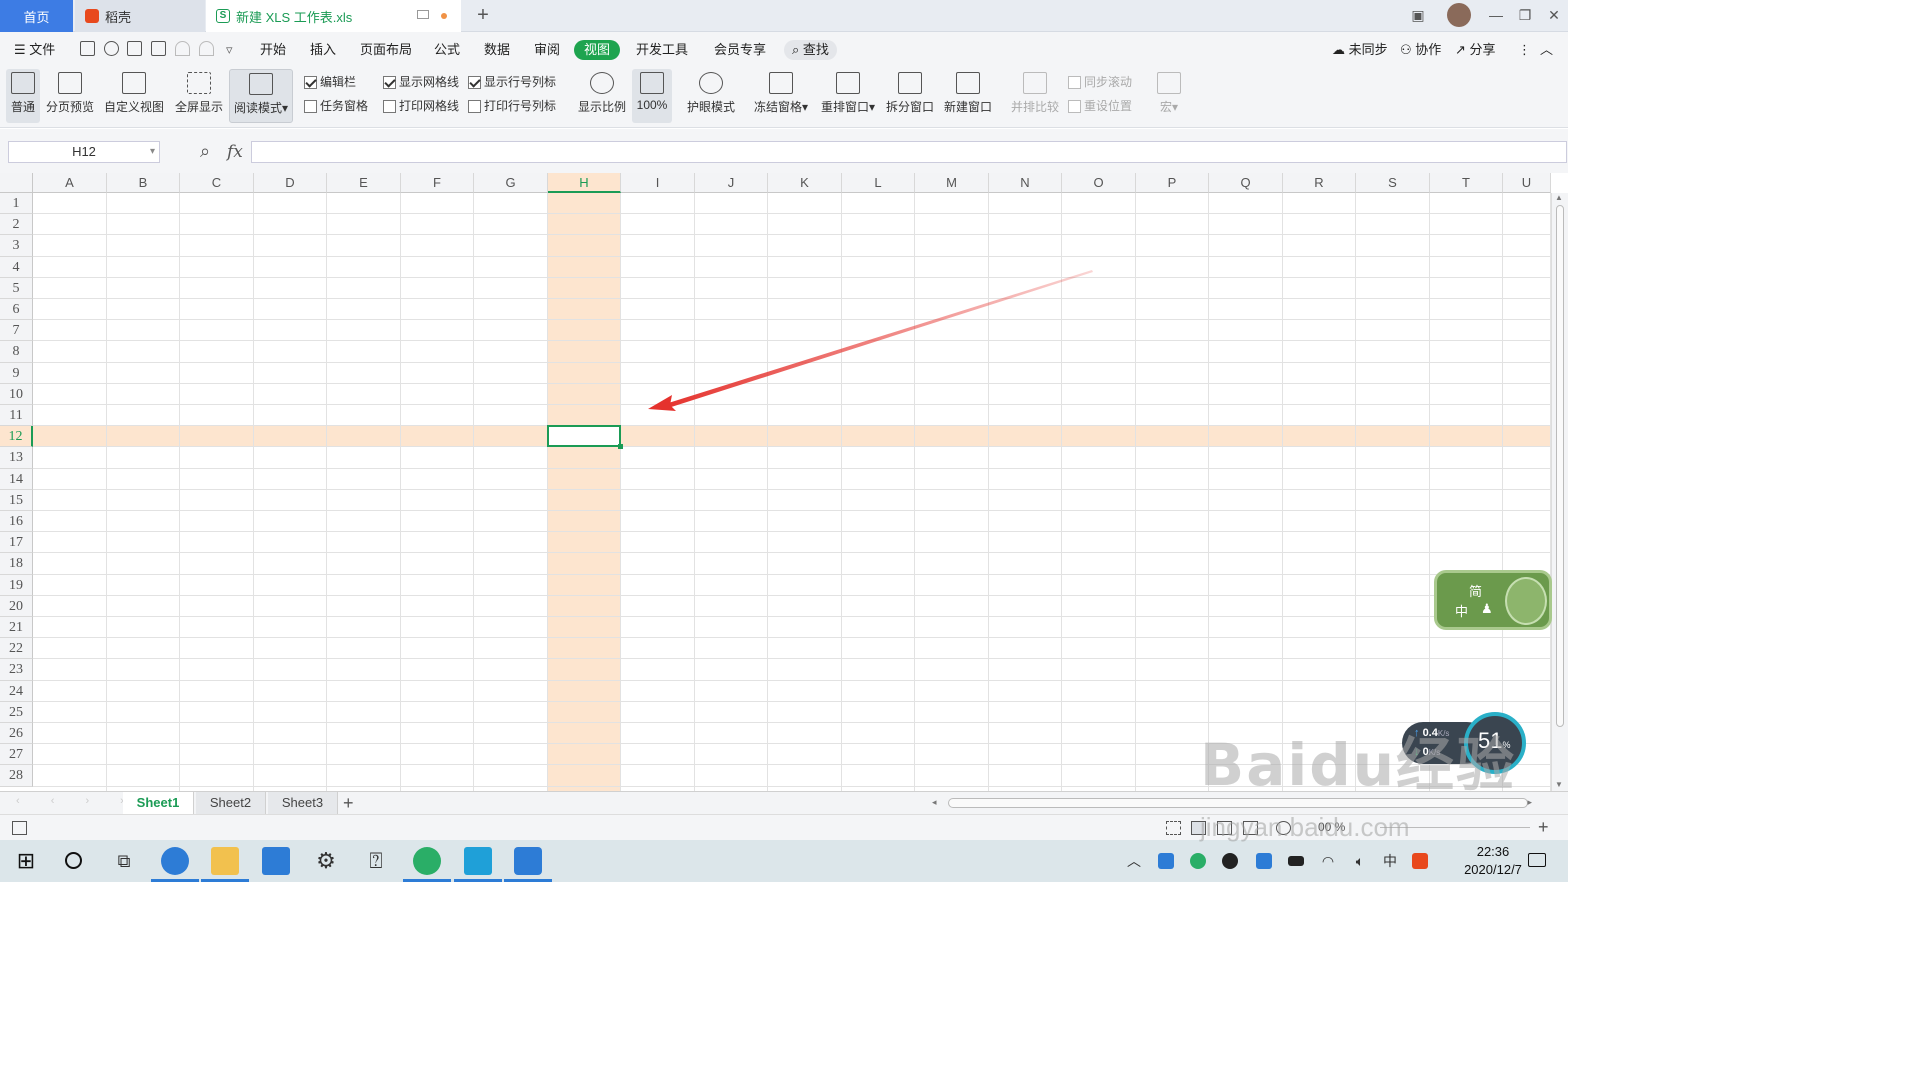 The width and height of the screenshot is (1920, 1080). What do you see at coordinates (810, 50) in the screenshot?
I see `search-button: ⌕ 查找` at bounding box center [810, 50].